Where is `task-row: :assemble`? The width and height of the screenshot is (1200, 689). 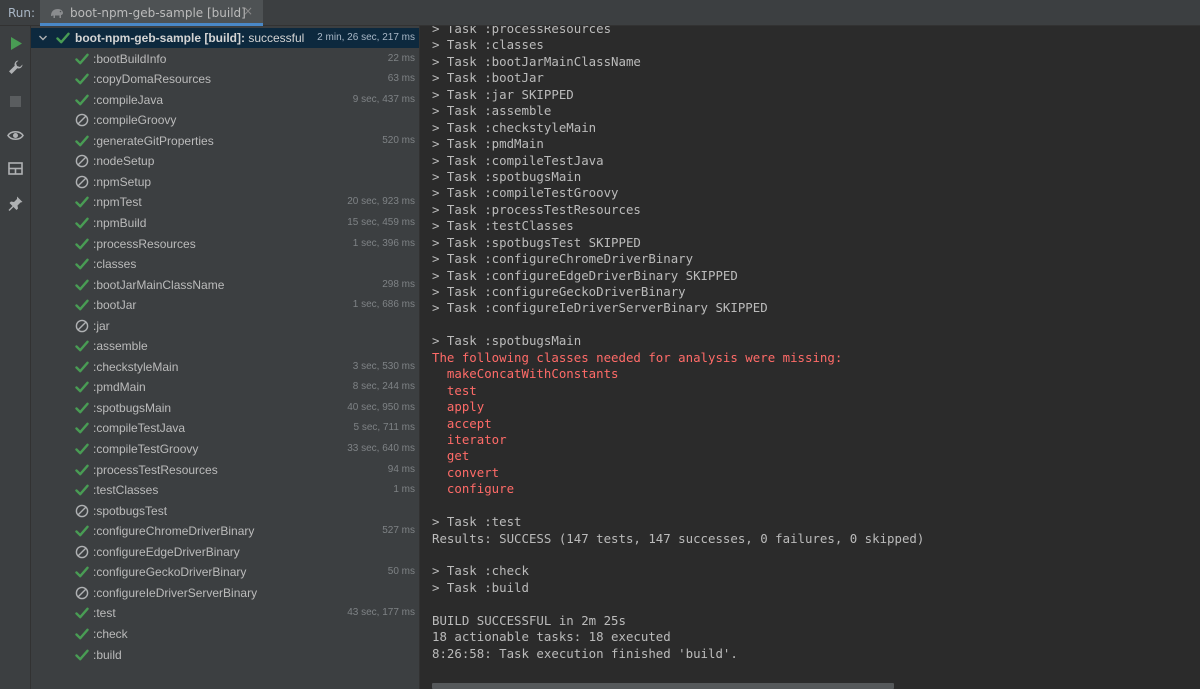 task-row: :assemble is located at coordinates (225, 346).